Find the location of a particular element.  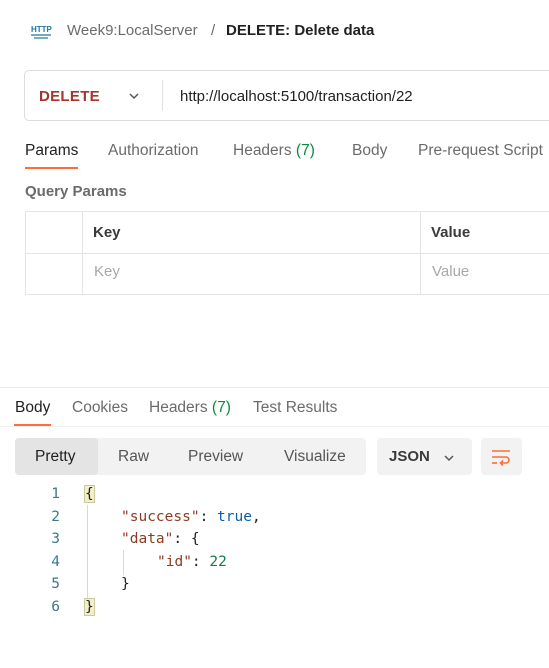

line-number: 6 is located at coordinates (55, 607).